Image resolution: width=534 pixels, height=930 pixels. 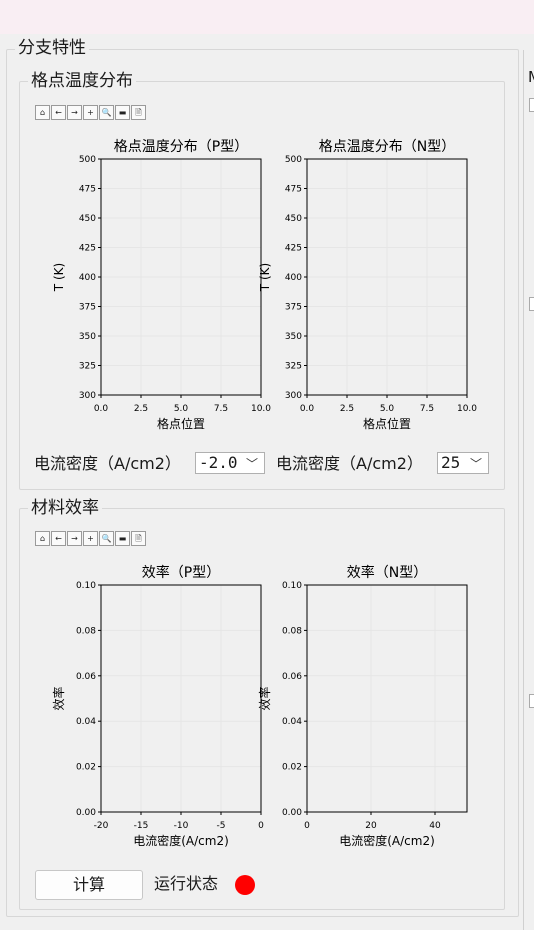 What do you see at coordinates (186, 883) in the screenshot?
I see `run-status-label: 运行状态` at bounding box center [186, 883].